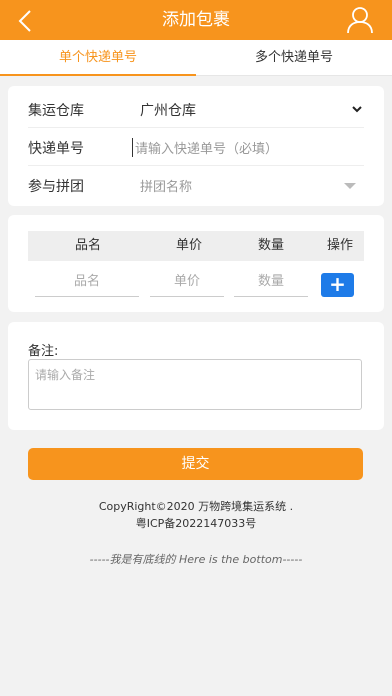 This screenshot has width=392, height=696. I want to click on icp-link: 粤ICP备2022147033号, so click(196, 523).